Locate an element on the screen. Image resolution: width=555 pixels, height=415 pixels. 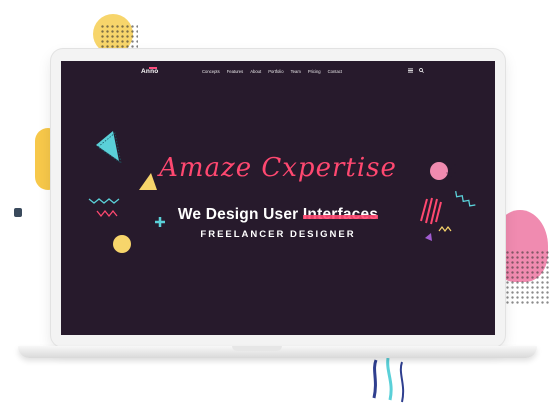
laptop-notch is located at coordinates (257, 348).